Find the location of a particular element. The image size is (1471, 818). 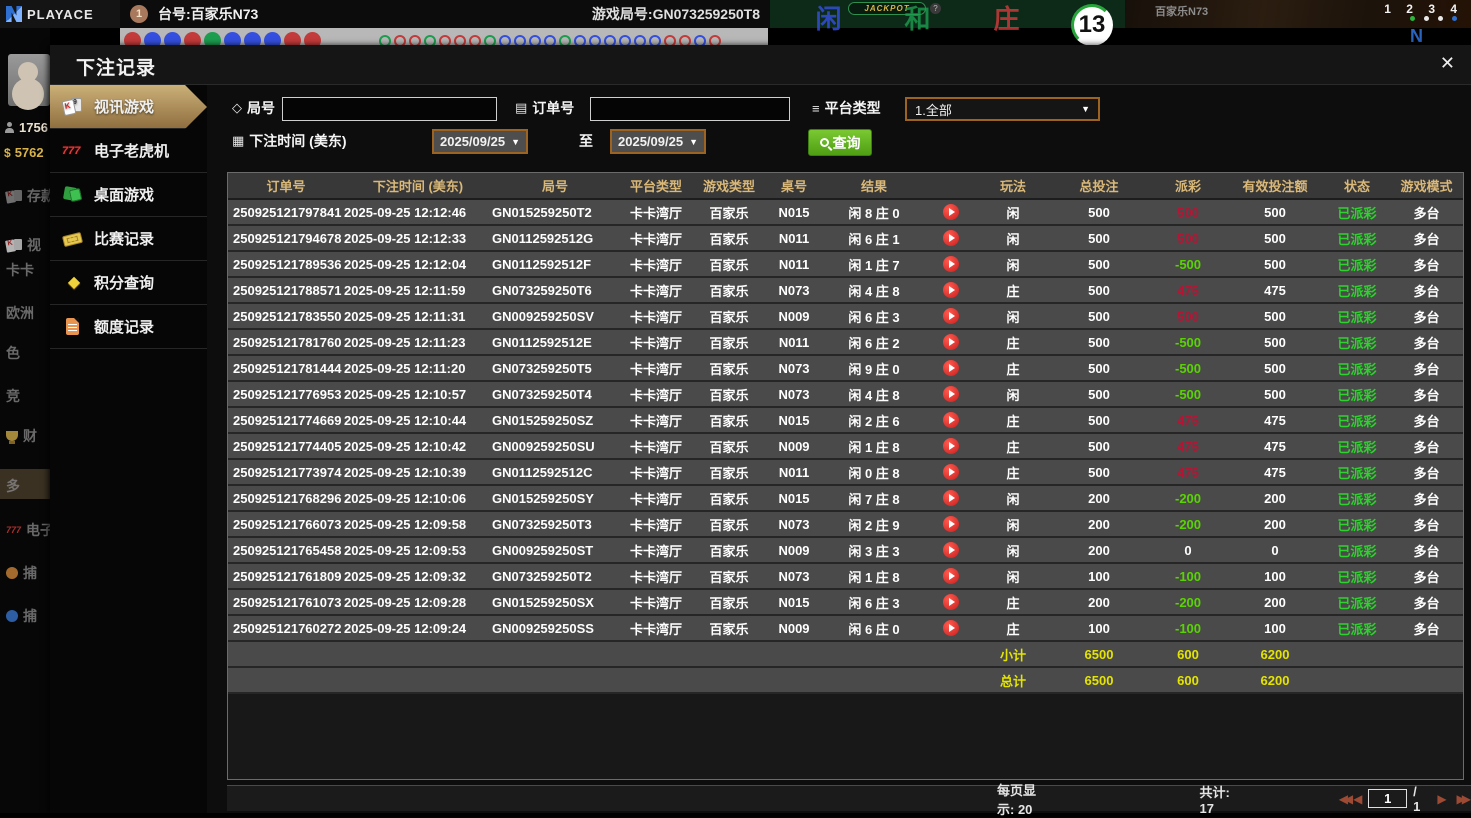

cell-order: 250925121760272 is located at coordinates (287, 628).